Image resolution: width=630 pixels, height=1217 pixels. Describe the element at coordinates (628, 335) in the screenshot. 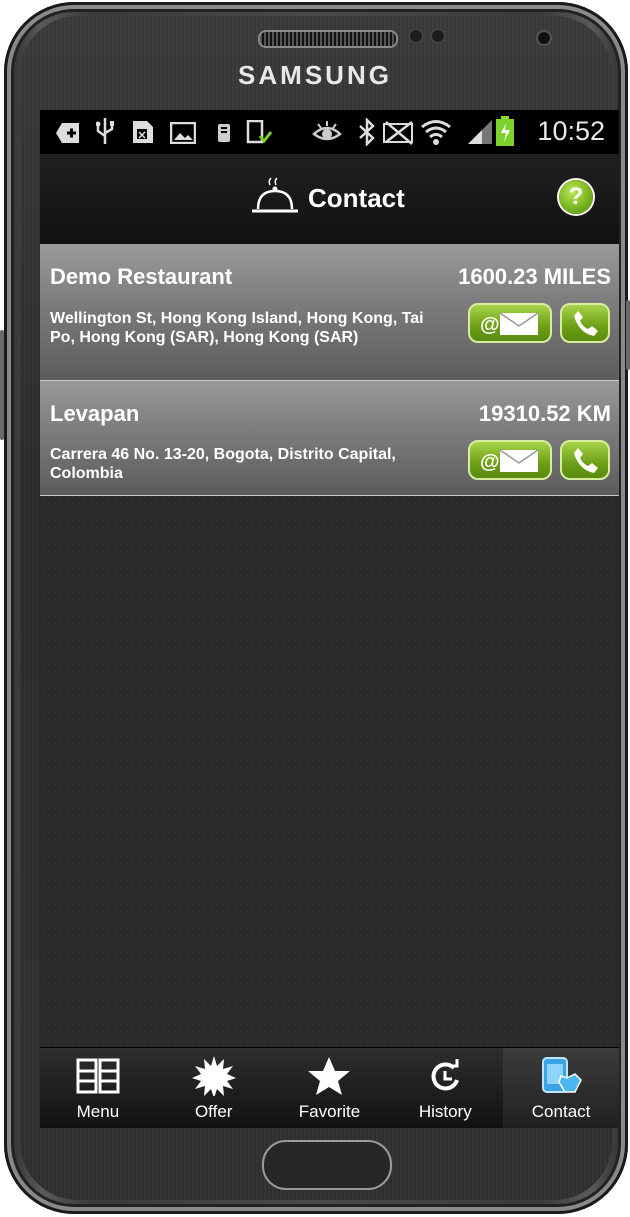

I see `power-key` at that location.